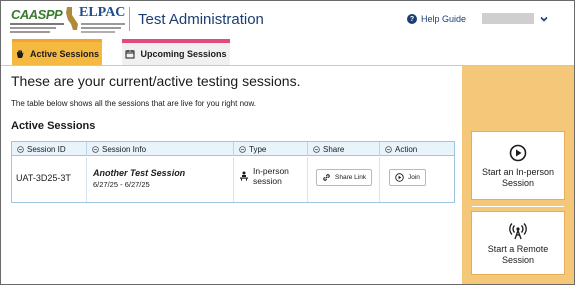 The image size is (575, 285). What do you see at coordinates (139, 173) in the screenshot?
I see `session-name: Another Test Session` at bounding box center [139, 173].